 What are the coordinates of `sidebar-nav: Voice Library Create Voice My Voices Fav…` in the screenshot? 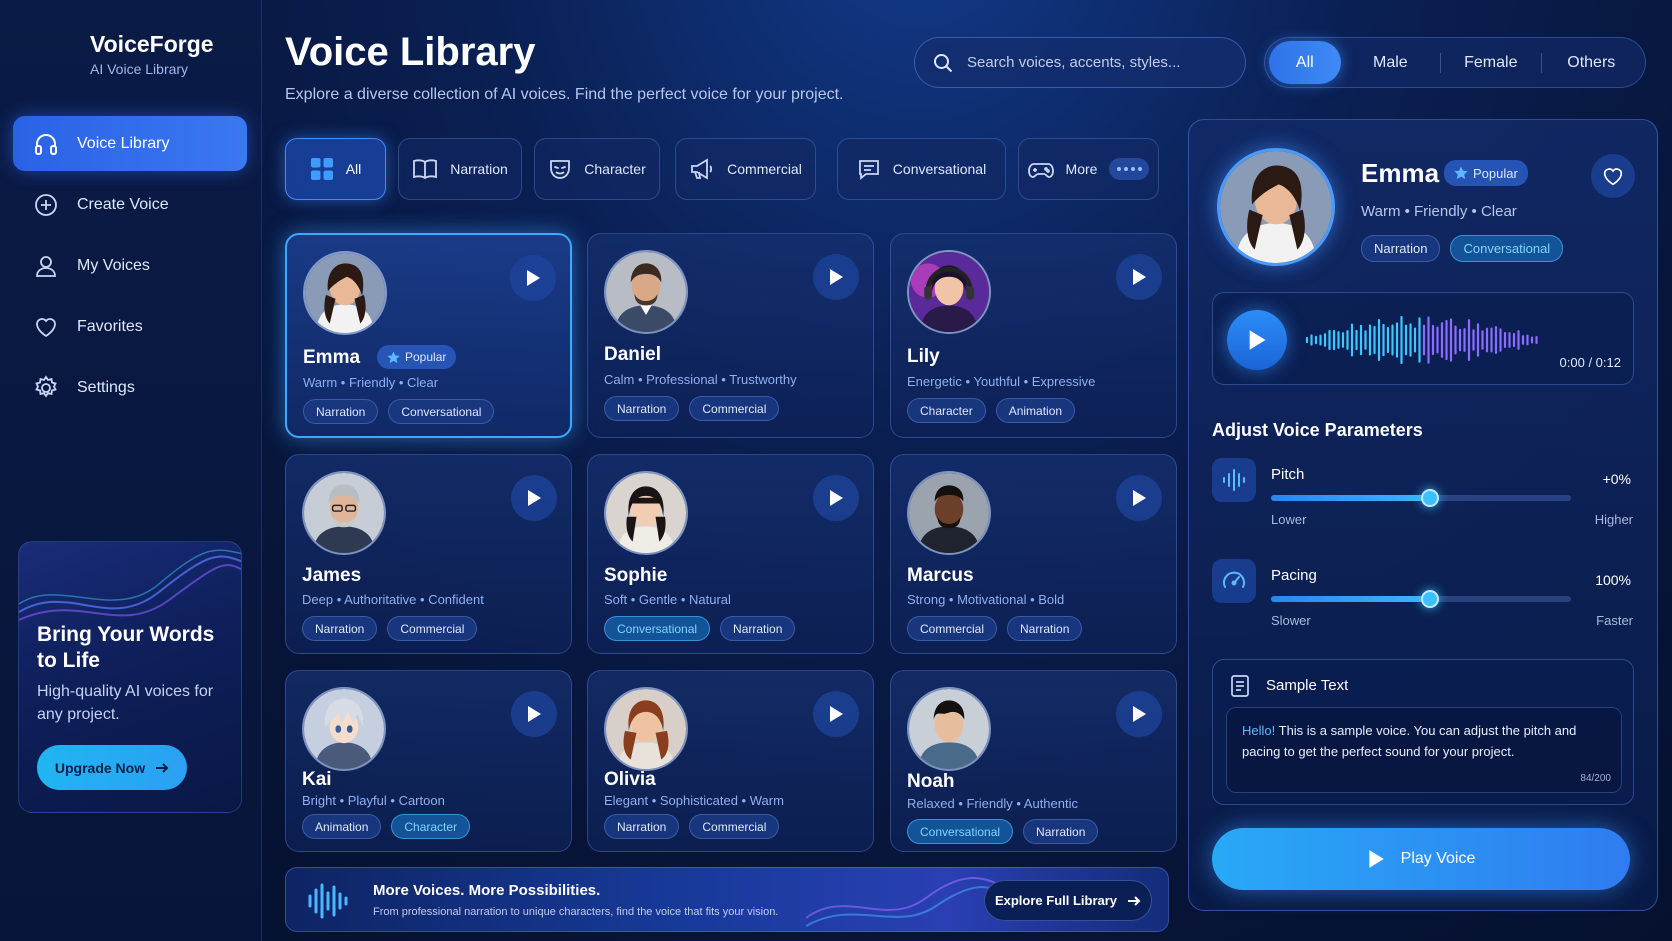 It's located at (130, 268).